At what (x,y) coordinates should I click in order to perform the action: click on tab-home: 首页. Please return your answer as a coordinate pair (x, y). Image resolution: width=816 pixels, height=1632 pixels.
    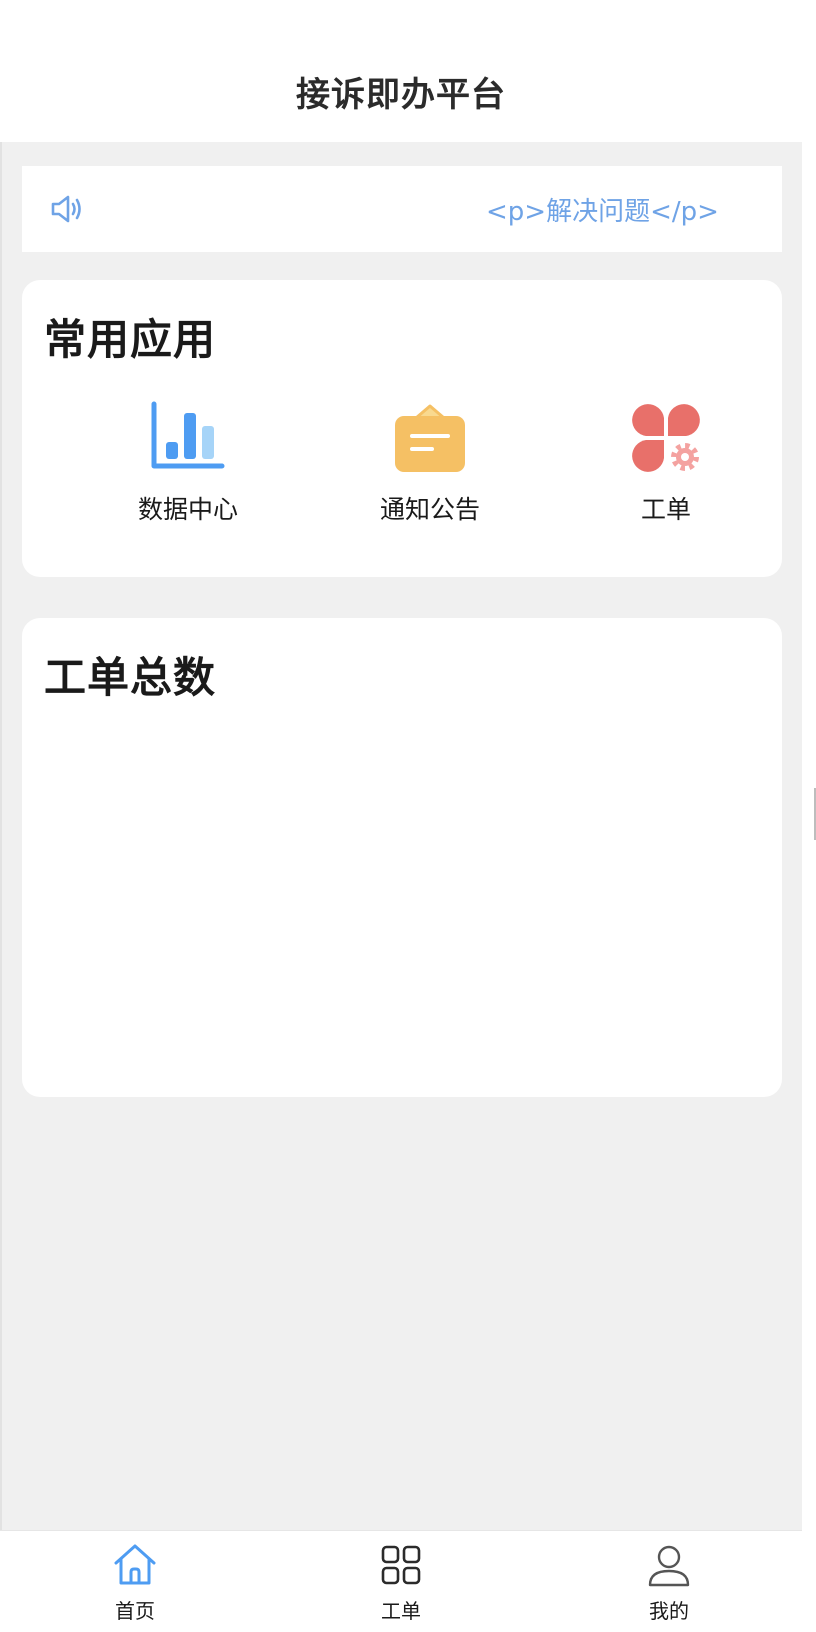
    Looking at the image, I should click on (135, 1582).